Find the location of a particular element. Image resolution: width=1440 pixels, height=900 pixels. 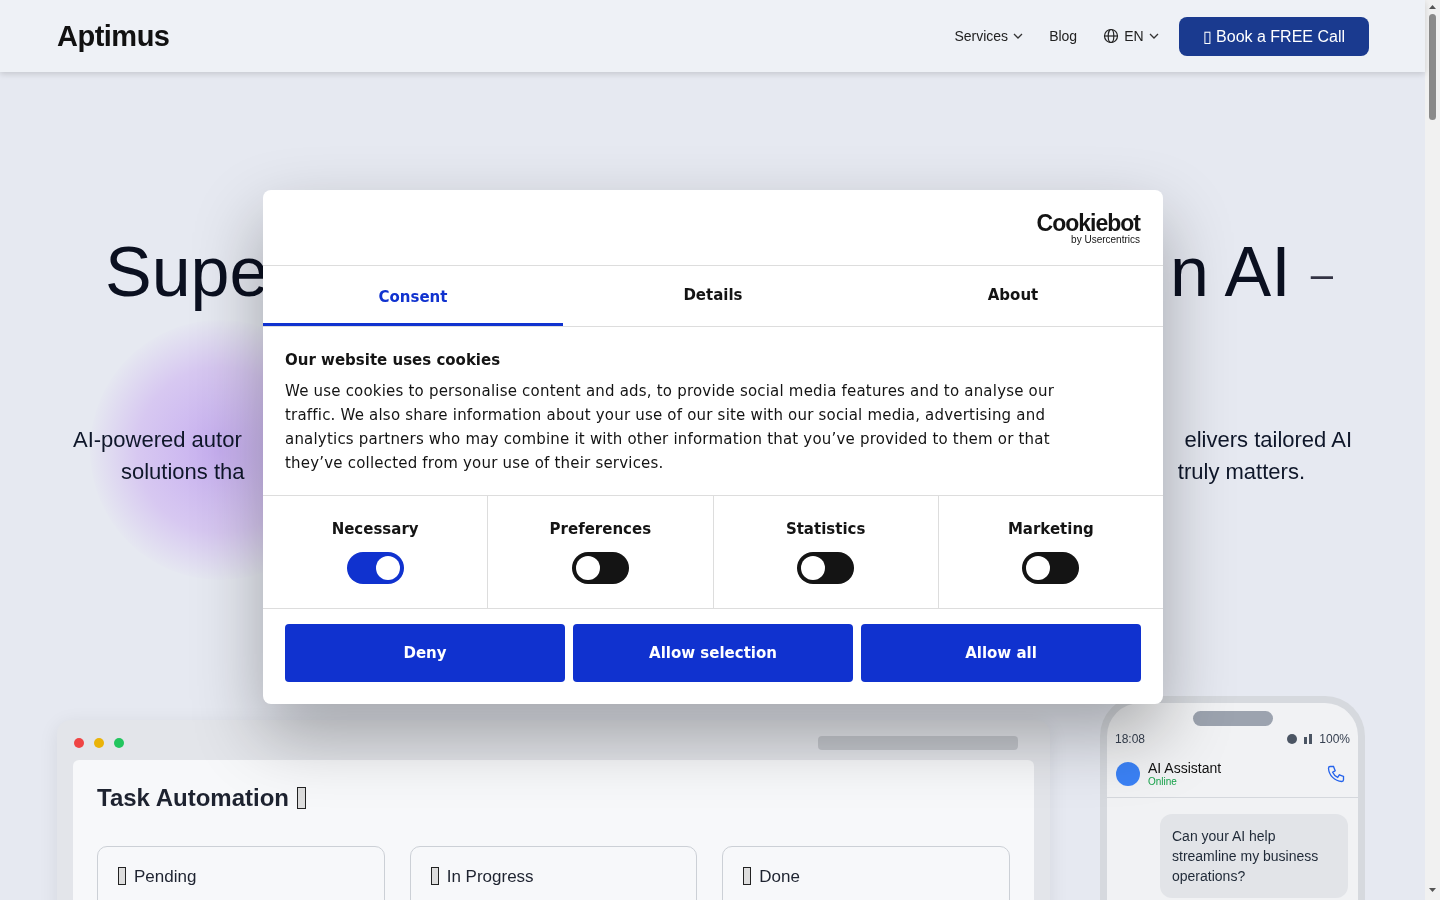

hero-title: n AI is located at coordinates (1230, 272).